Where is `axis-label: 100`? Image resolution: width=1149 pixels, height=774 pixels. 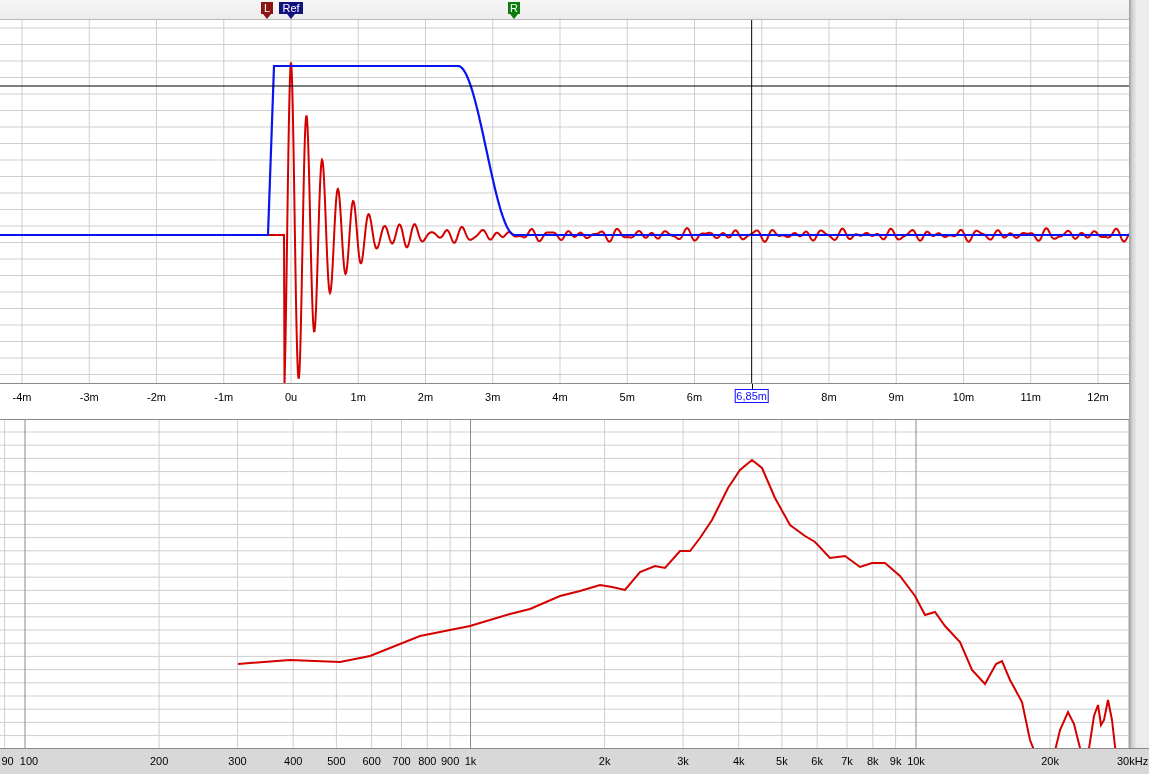 axis-label: 100 is located at coordinates (29, 761).